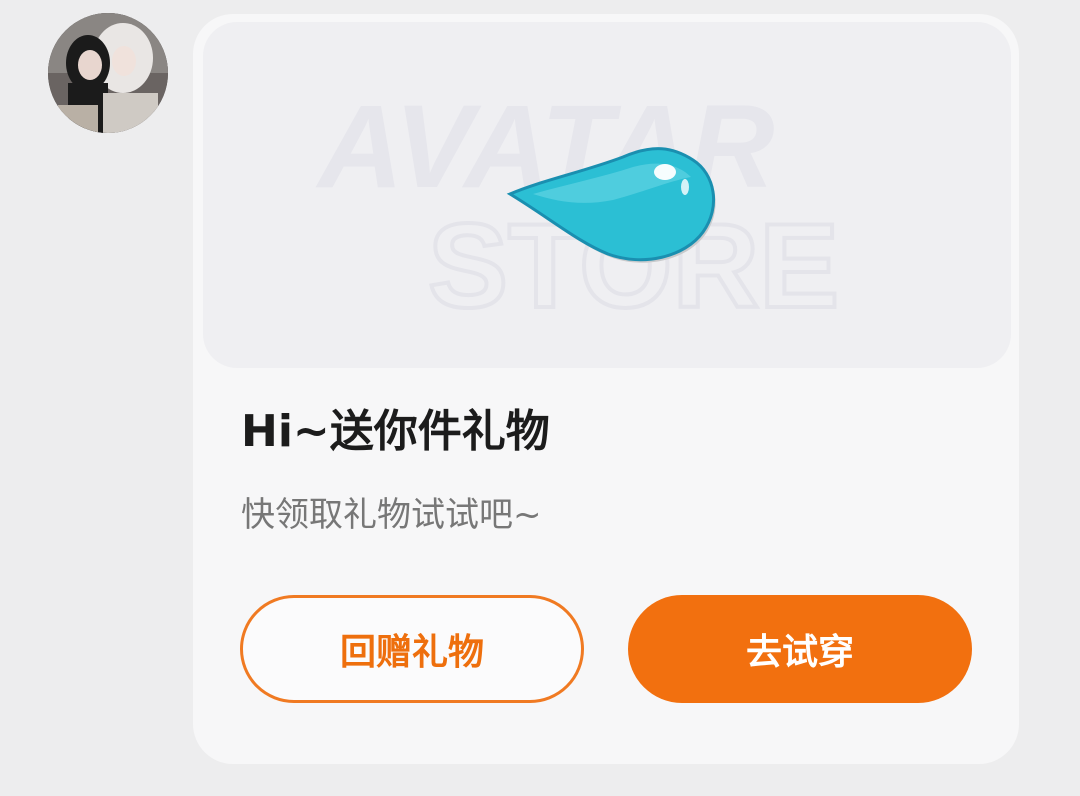 The image size is (1080, 796). Describe the element at coordinates (412, 649) in the screenshot. I see `return-gift-button: 回赠礼物` at that location.